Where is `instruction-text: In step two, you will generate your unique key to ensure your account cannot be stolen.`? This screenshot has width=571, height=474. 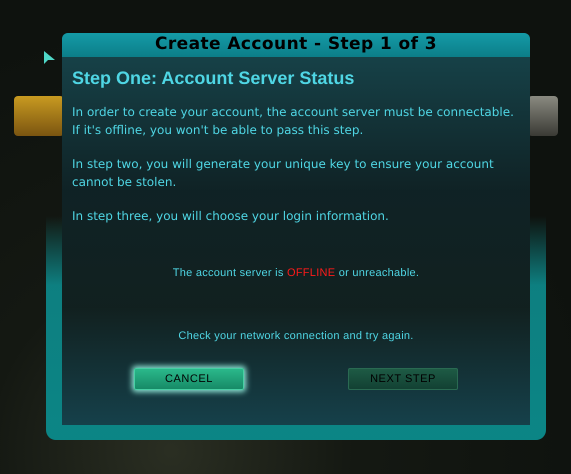 instruction-text: In step two, you will generate your unique key to ensure your account cannot be stolen. is located at coordinates (283, 173).